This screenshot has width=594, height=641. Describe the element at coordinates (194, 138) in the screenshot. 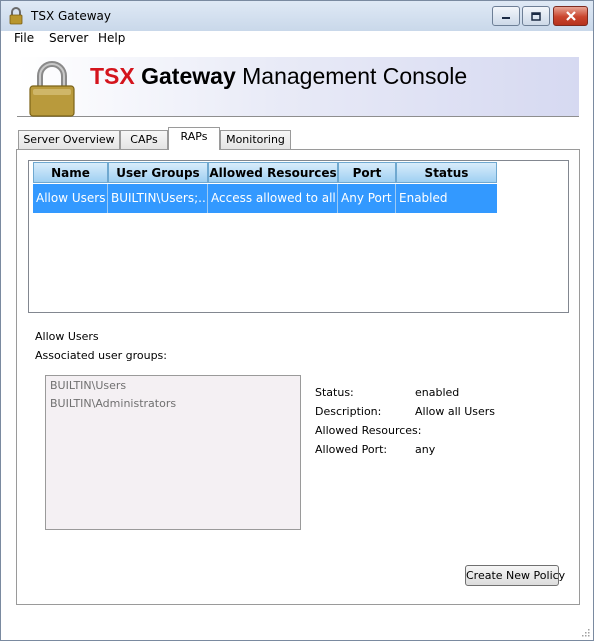

I see `tab-raps: RAPs` at that location.